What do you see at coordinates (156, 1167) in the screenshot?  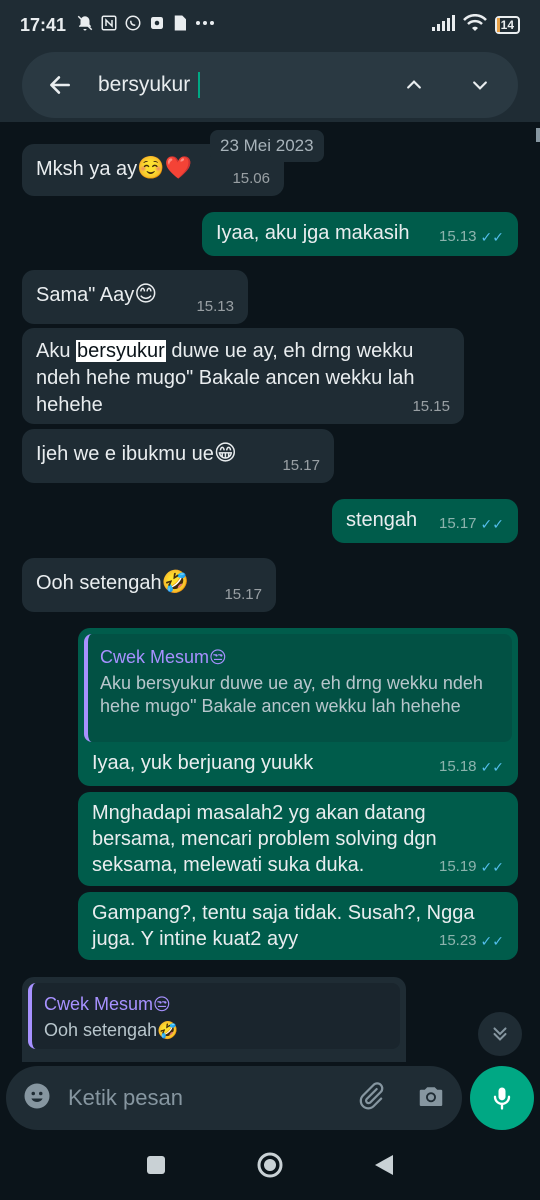 I see `recent-apps-button` at bounding box center [156, 1167].